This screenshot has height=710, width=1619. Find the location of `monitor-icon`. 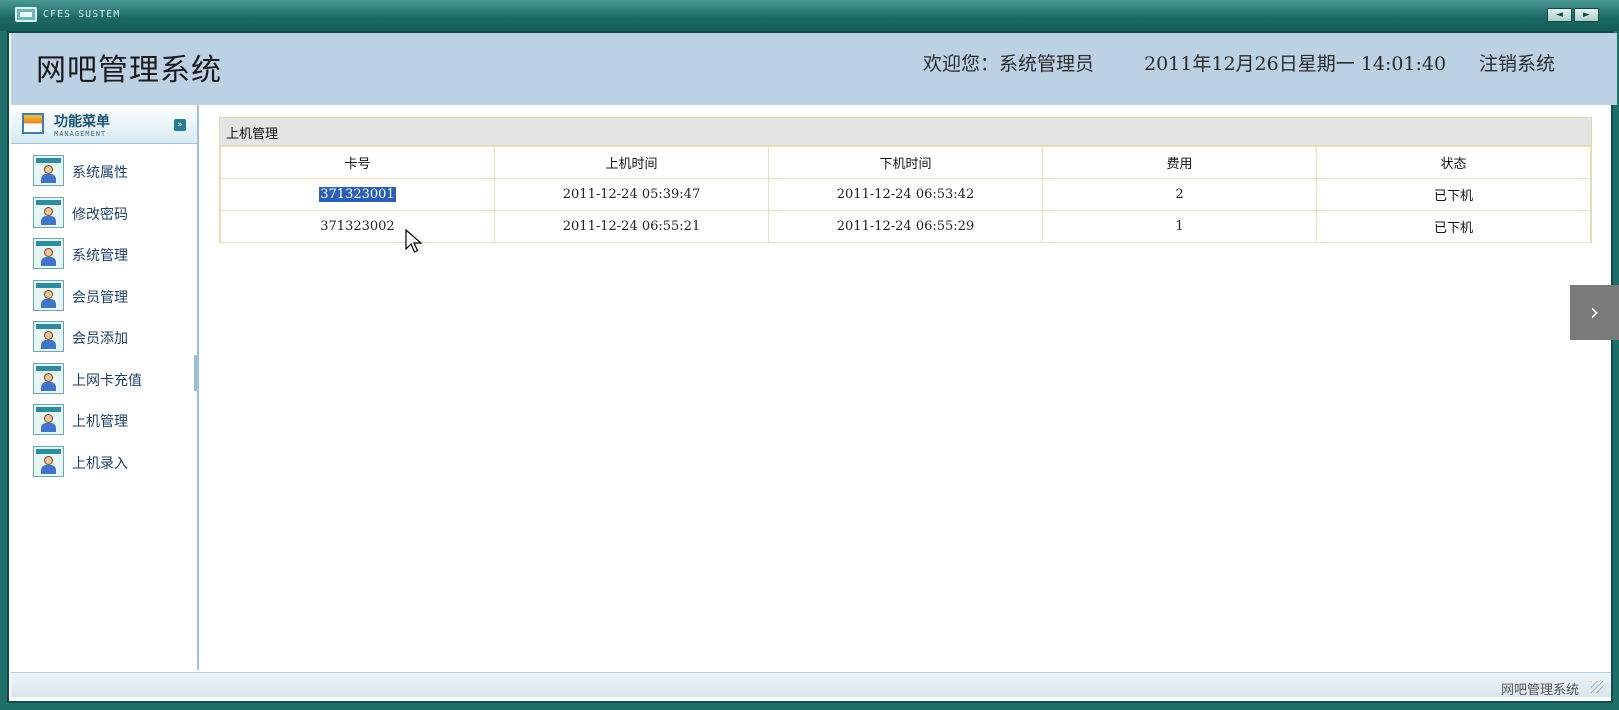

monitor-icon is located at coordinates (26, 14).